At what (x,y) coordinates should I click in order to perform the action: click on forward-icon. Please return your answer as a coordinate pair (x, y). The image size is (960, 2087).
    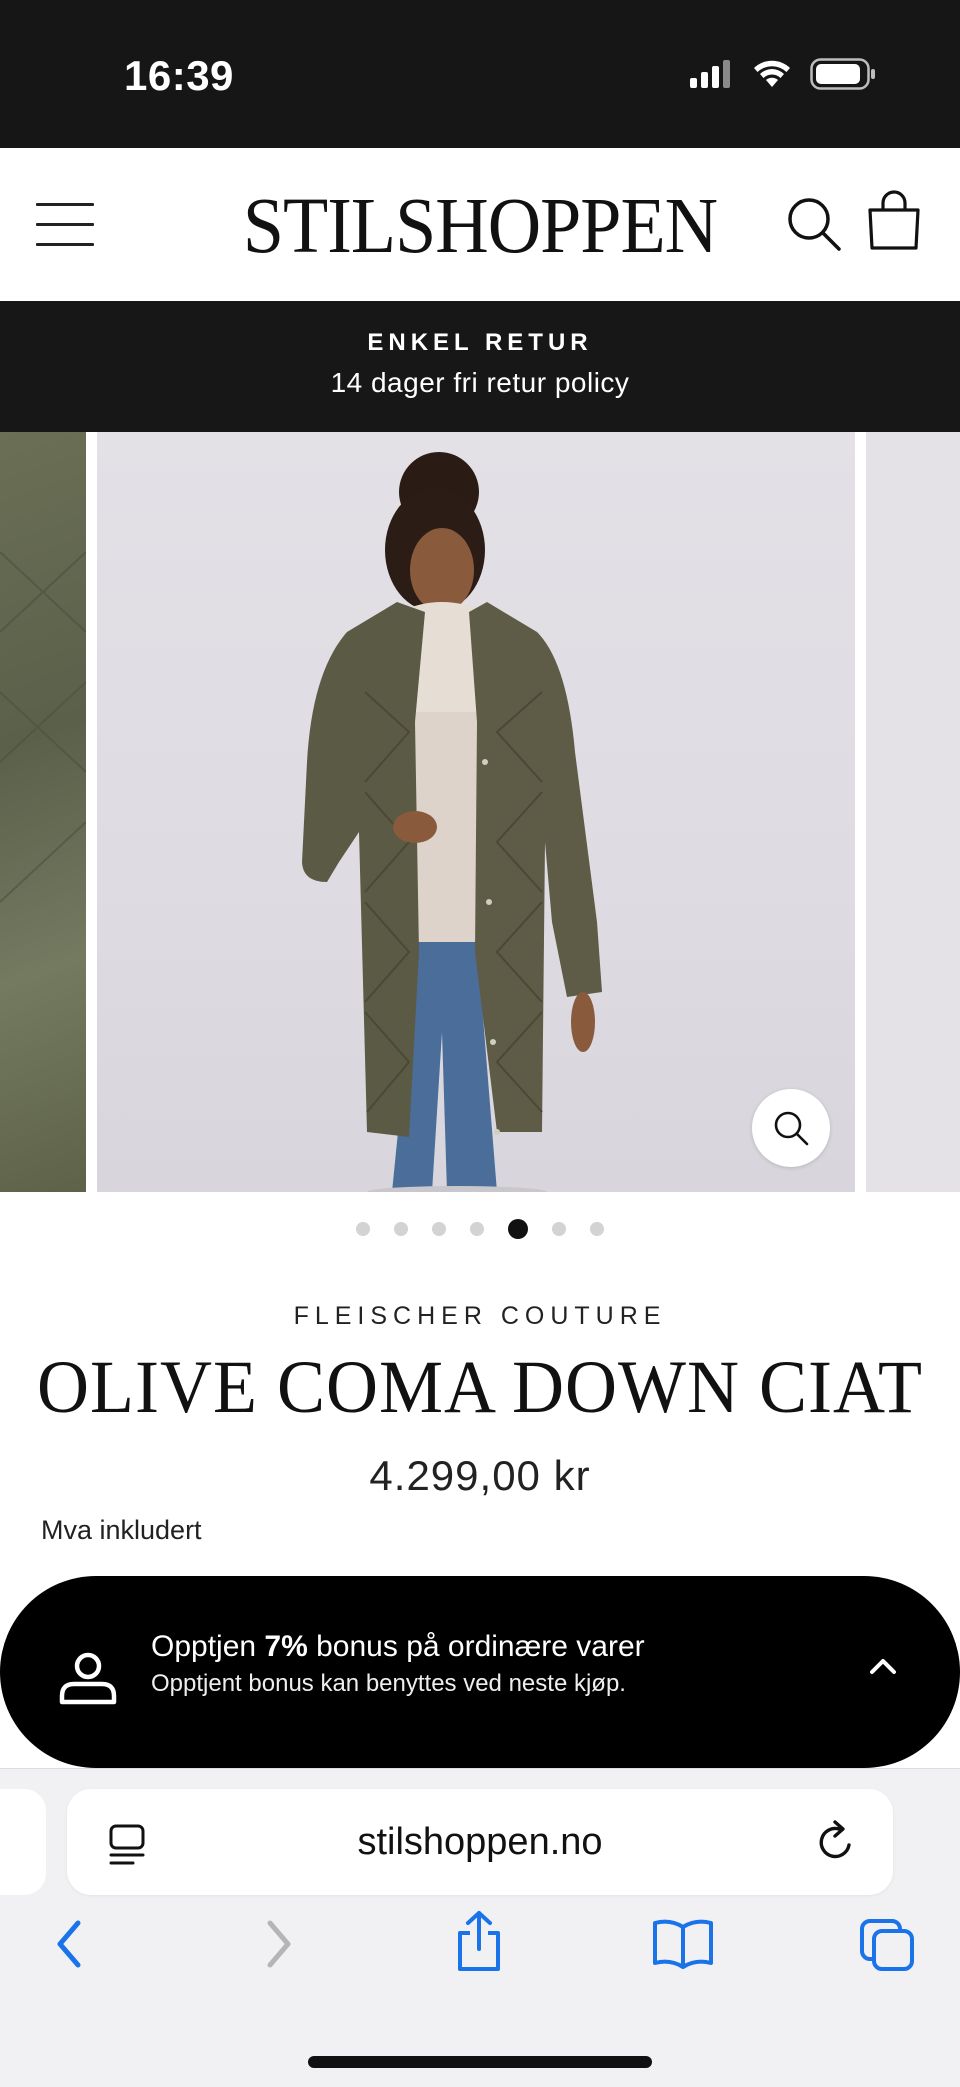
    Looking at the image, I should click on (279, 1944).